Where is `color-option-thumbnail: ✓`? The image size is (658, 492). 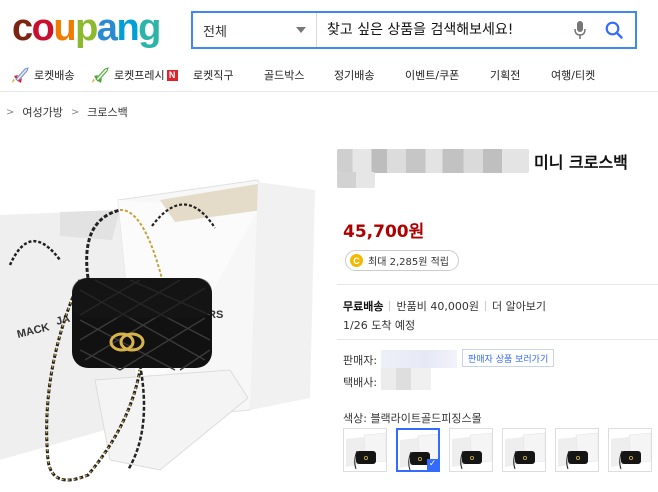 color-option-thumbnail: ✓ is located at coordinates (418, 450).